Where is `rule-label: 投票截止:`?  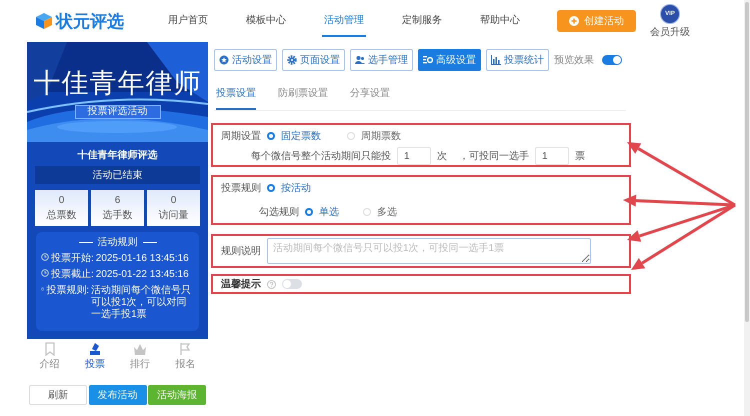
rule-label: 投票截止: is located at coordinates (72, 275).